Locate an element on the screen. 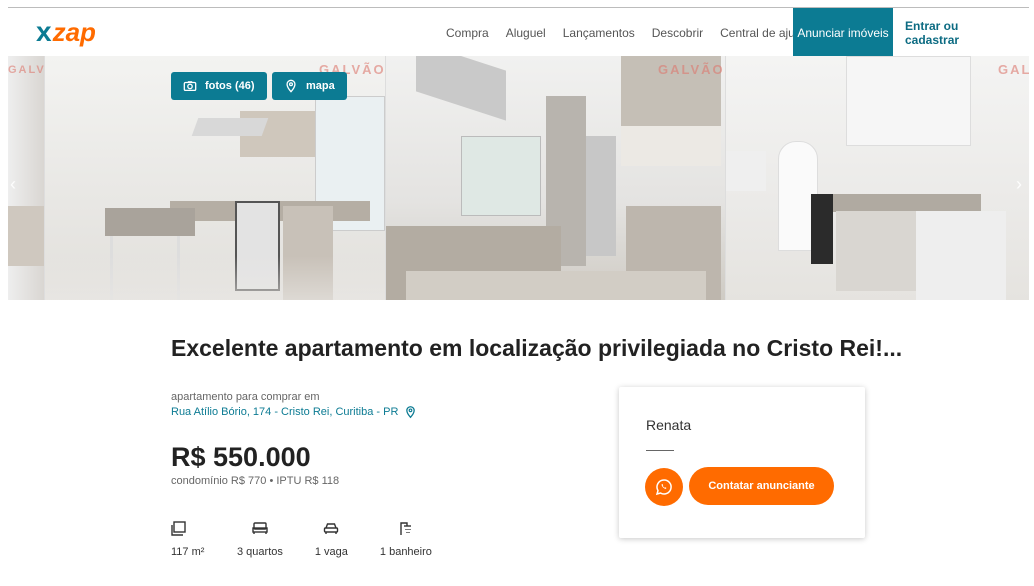 Image resolution: width=1034 pixels, height=586 pixels. photos-button: fotos (46) is located at coordinates (219, 86).